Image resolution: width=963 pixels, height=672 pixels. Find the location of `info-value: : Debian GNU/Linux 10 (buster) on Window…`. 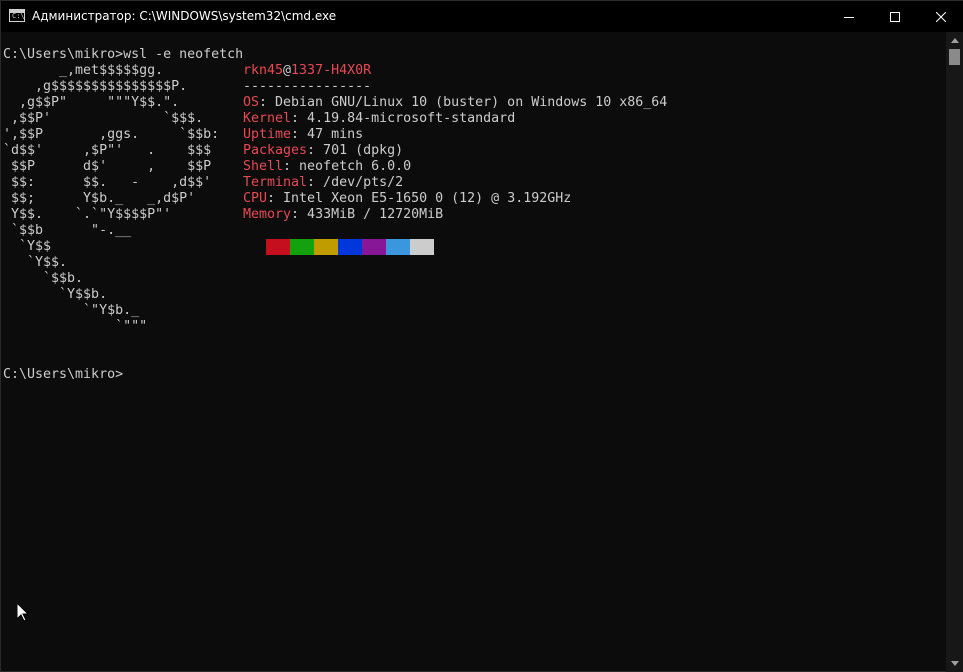

info-value: : Debian GNU/Linux 10 (buster) on Window… is located at coordinates (463, 102).